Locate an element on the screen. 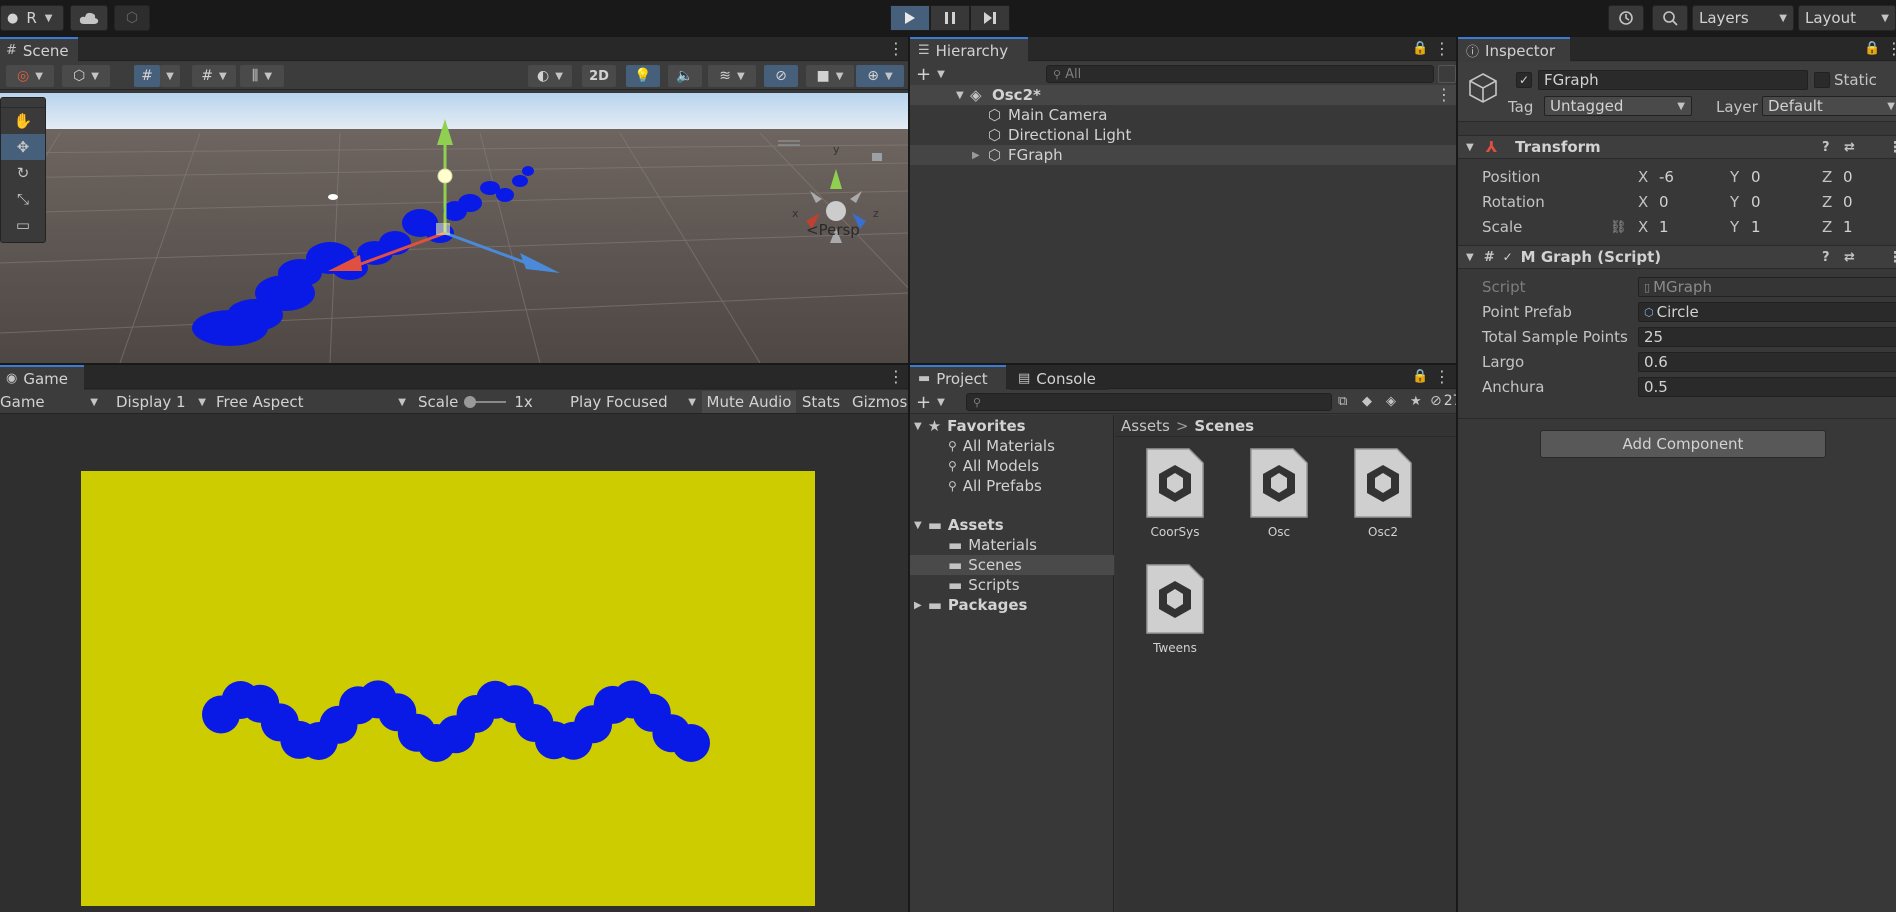 The height and width of the screenshot is (912, 1896). filter-type-icon: ◆ is located at coordinates (1367, 401).